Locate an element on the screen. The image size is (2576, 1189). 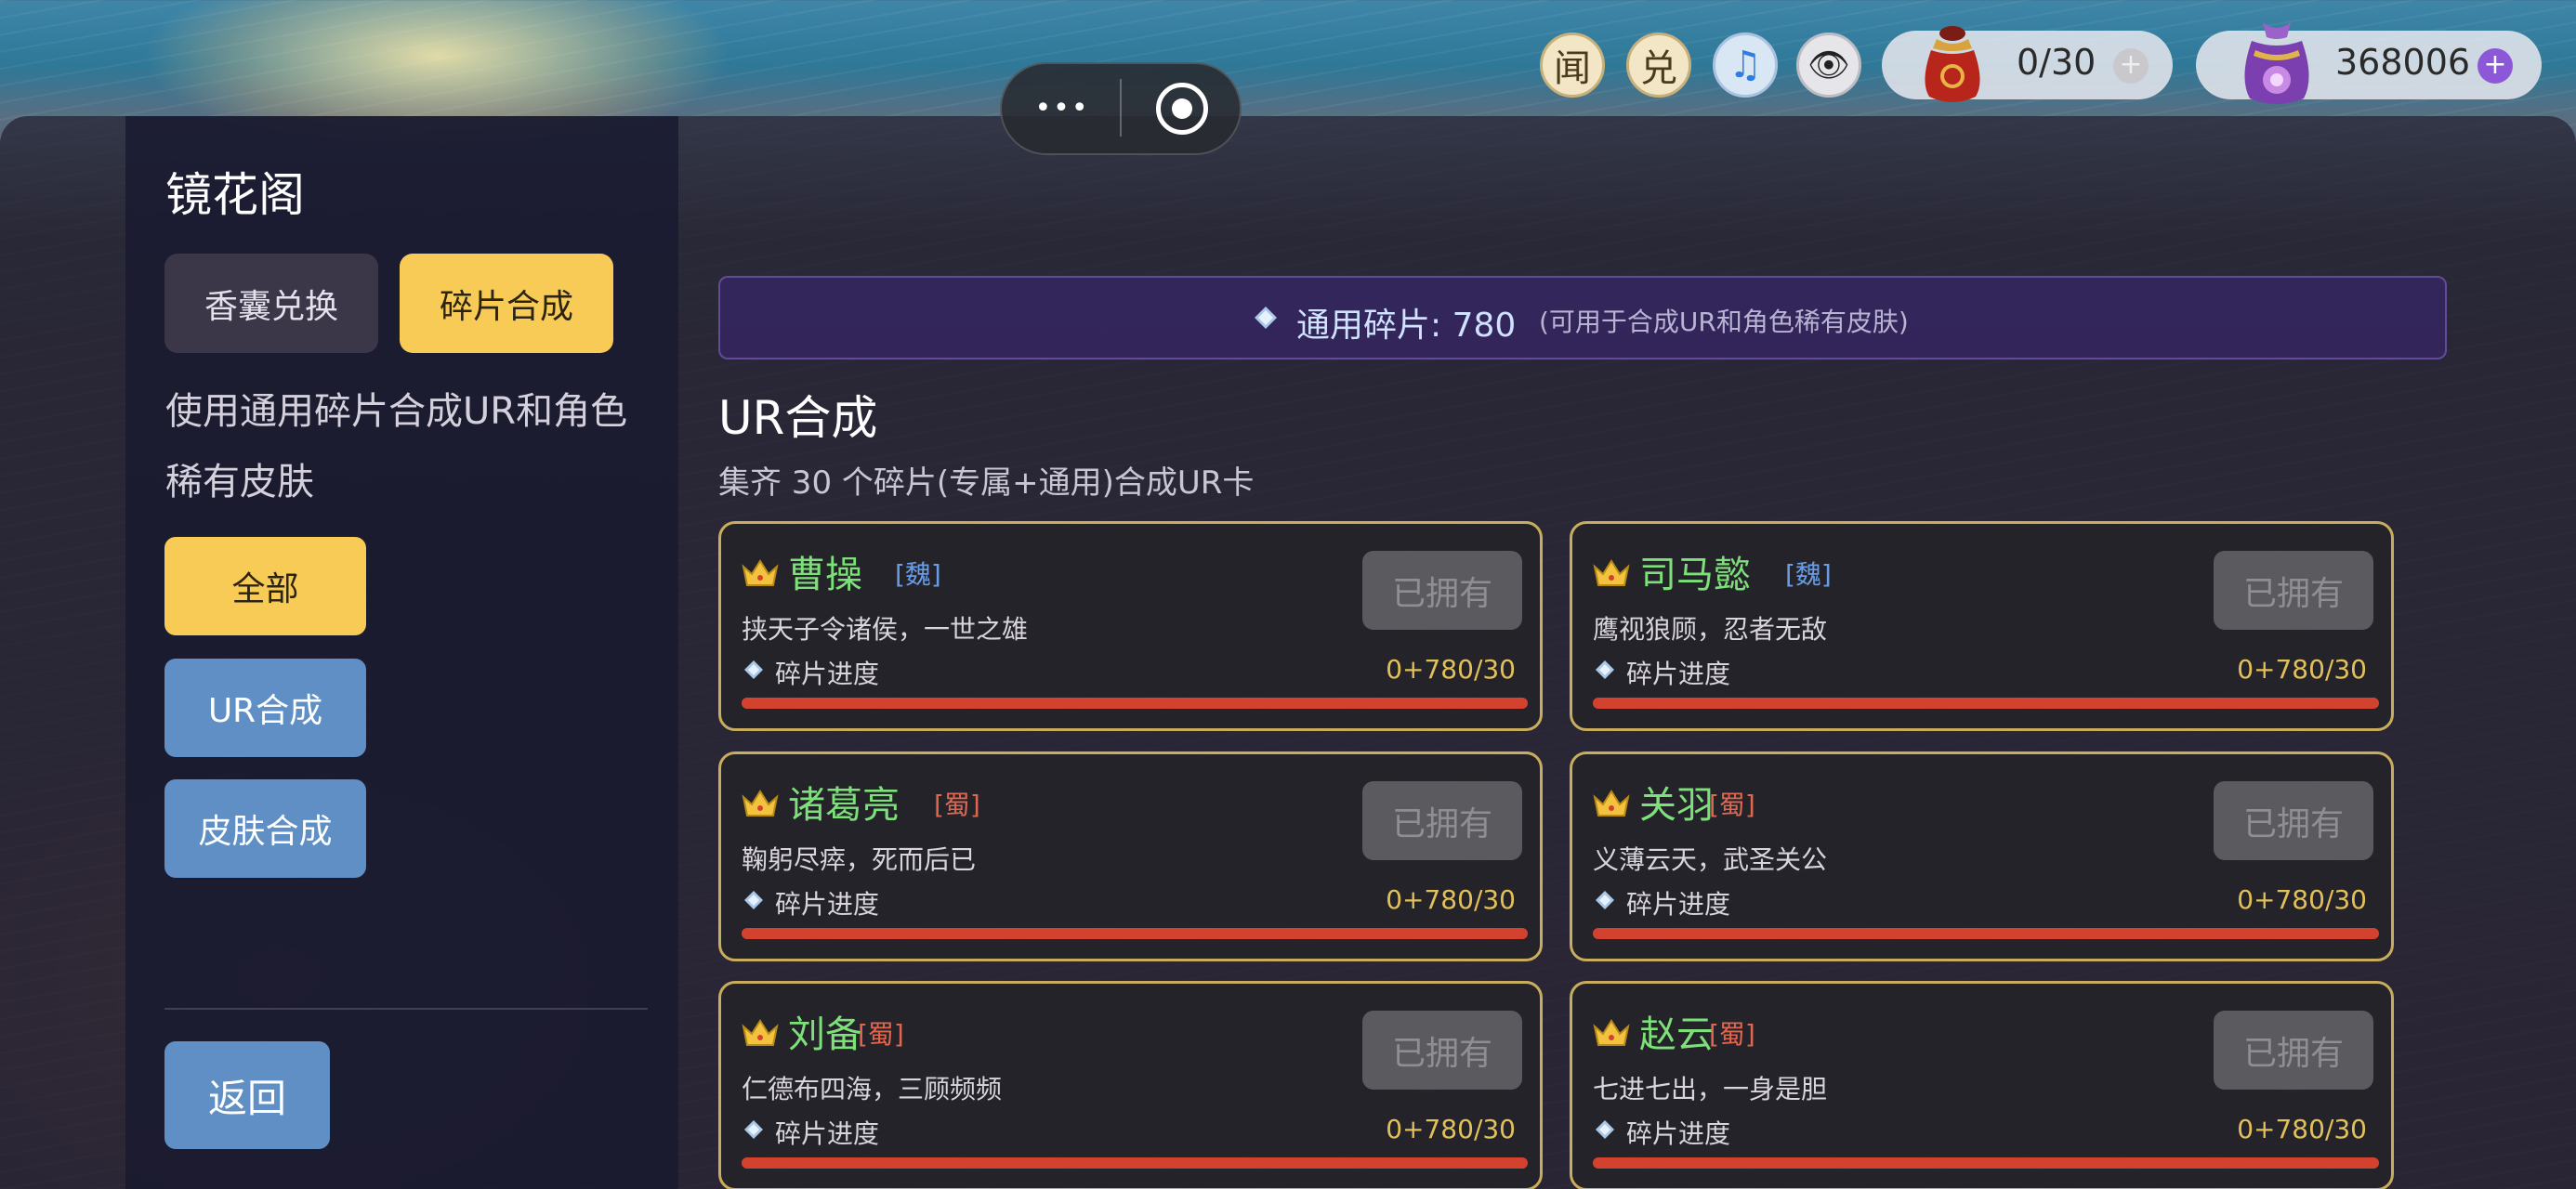
card-name: 司马懿 is located at coordinates (1695, 575).